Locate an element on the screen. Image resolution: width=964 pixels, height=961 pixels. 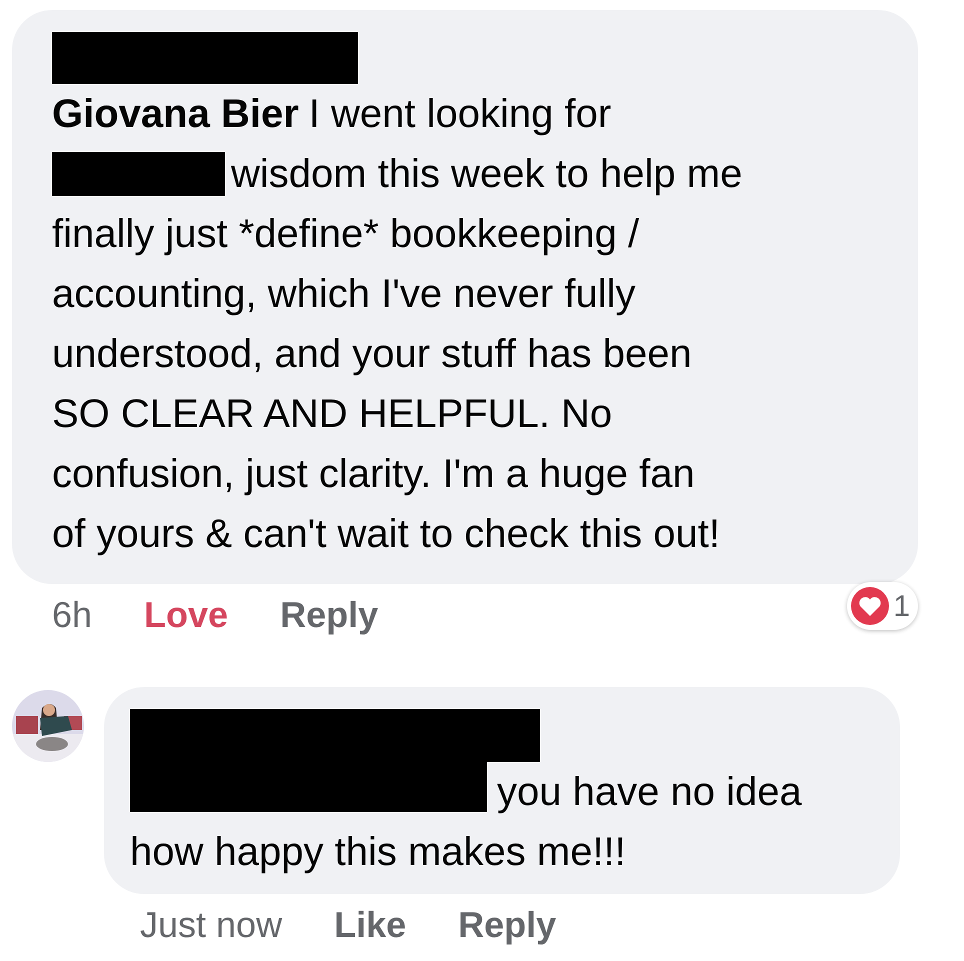
reaction-badge: 1 is located at coordinates (882, 606).